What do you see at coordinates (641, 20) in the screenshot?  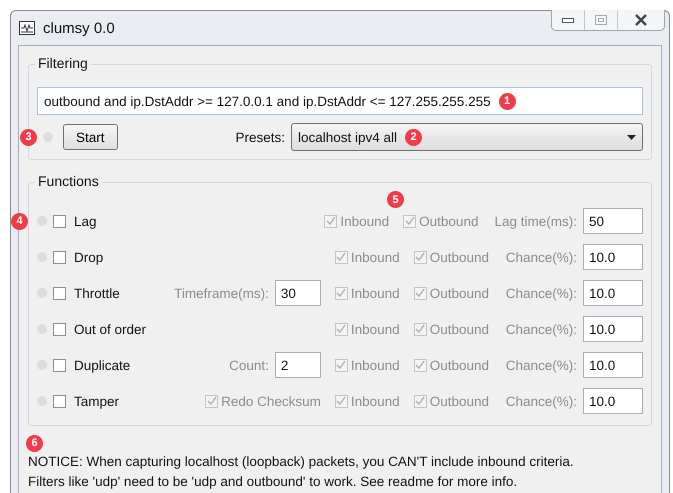 I see `close-icon` at bounding box center [641, 20].